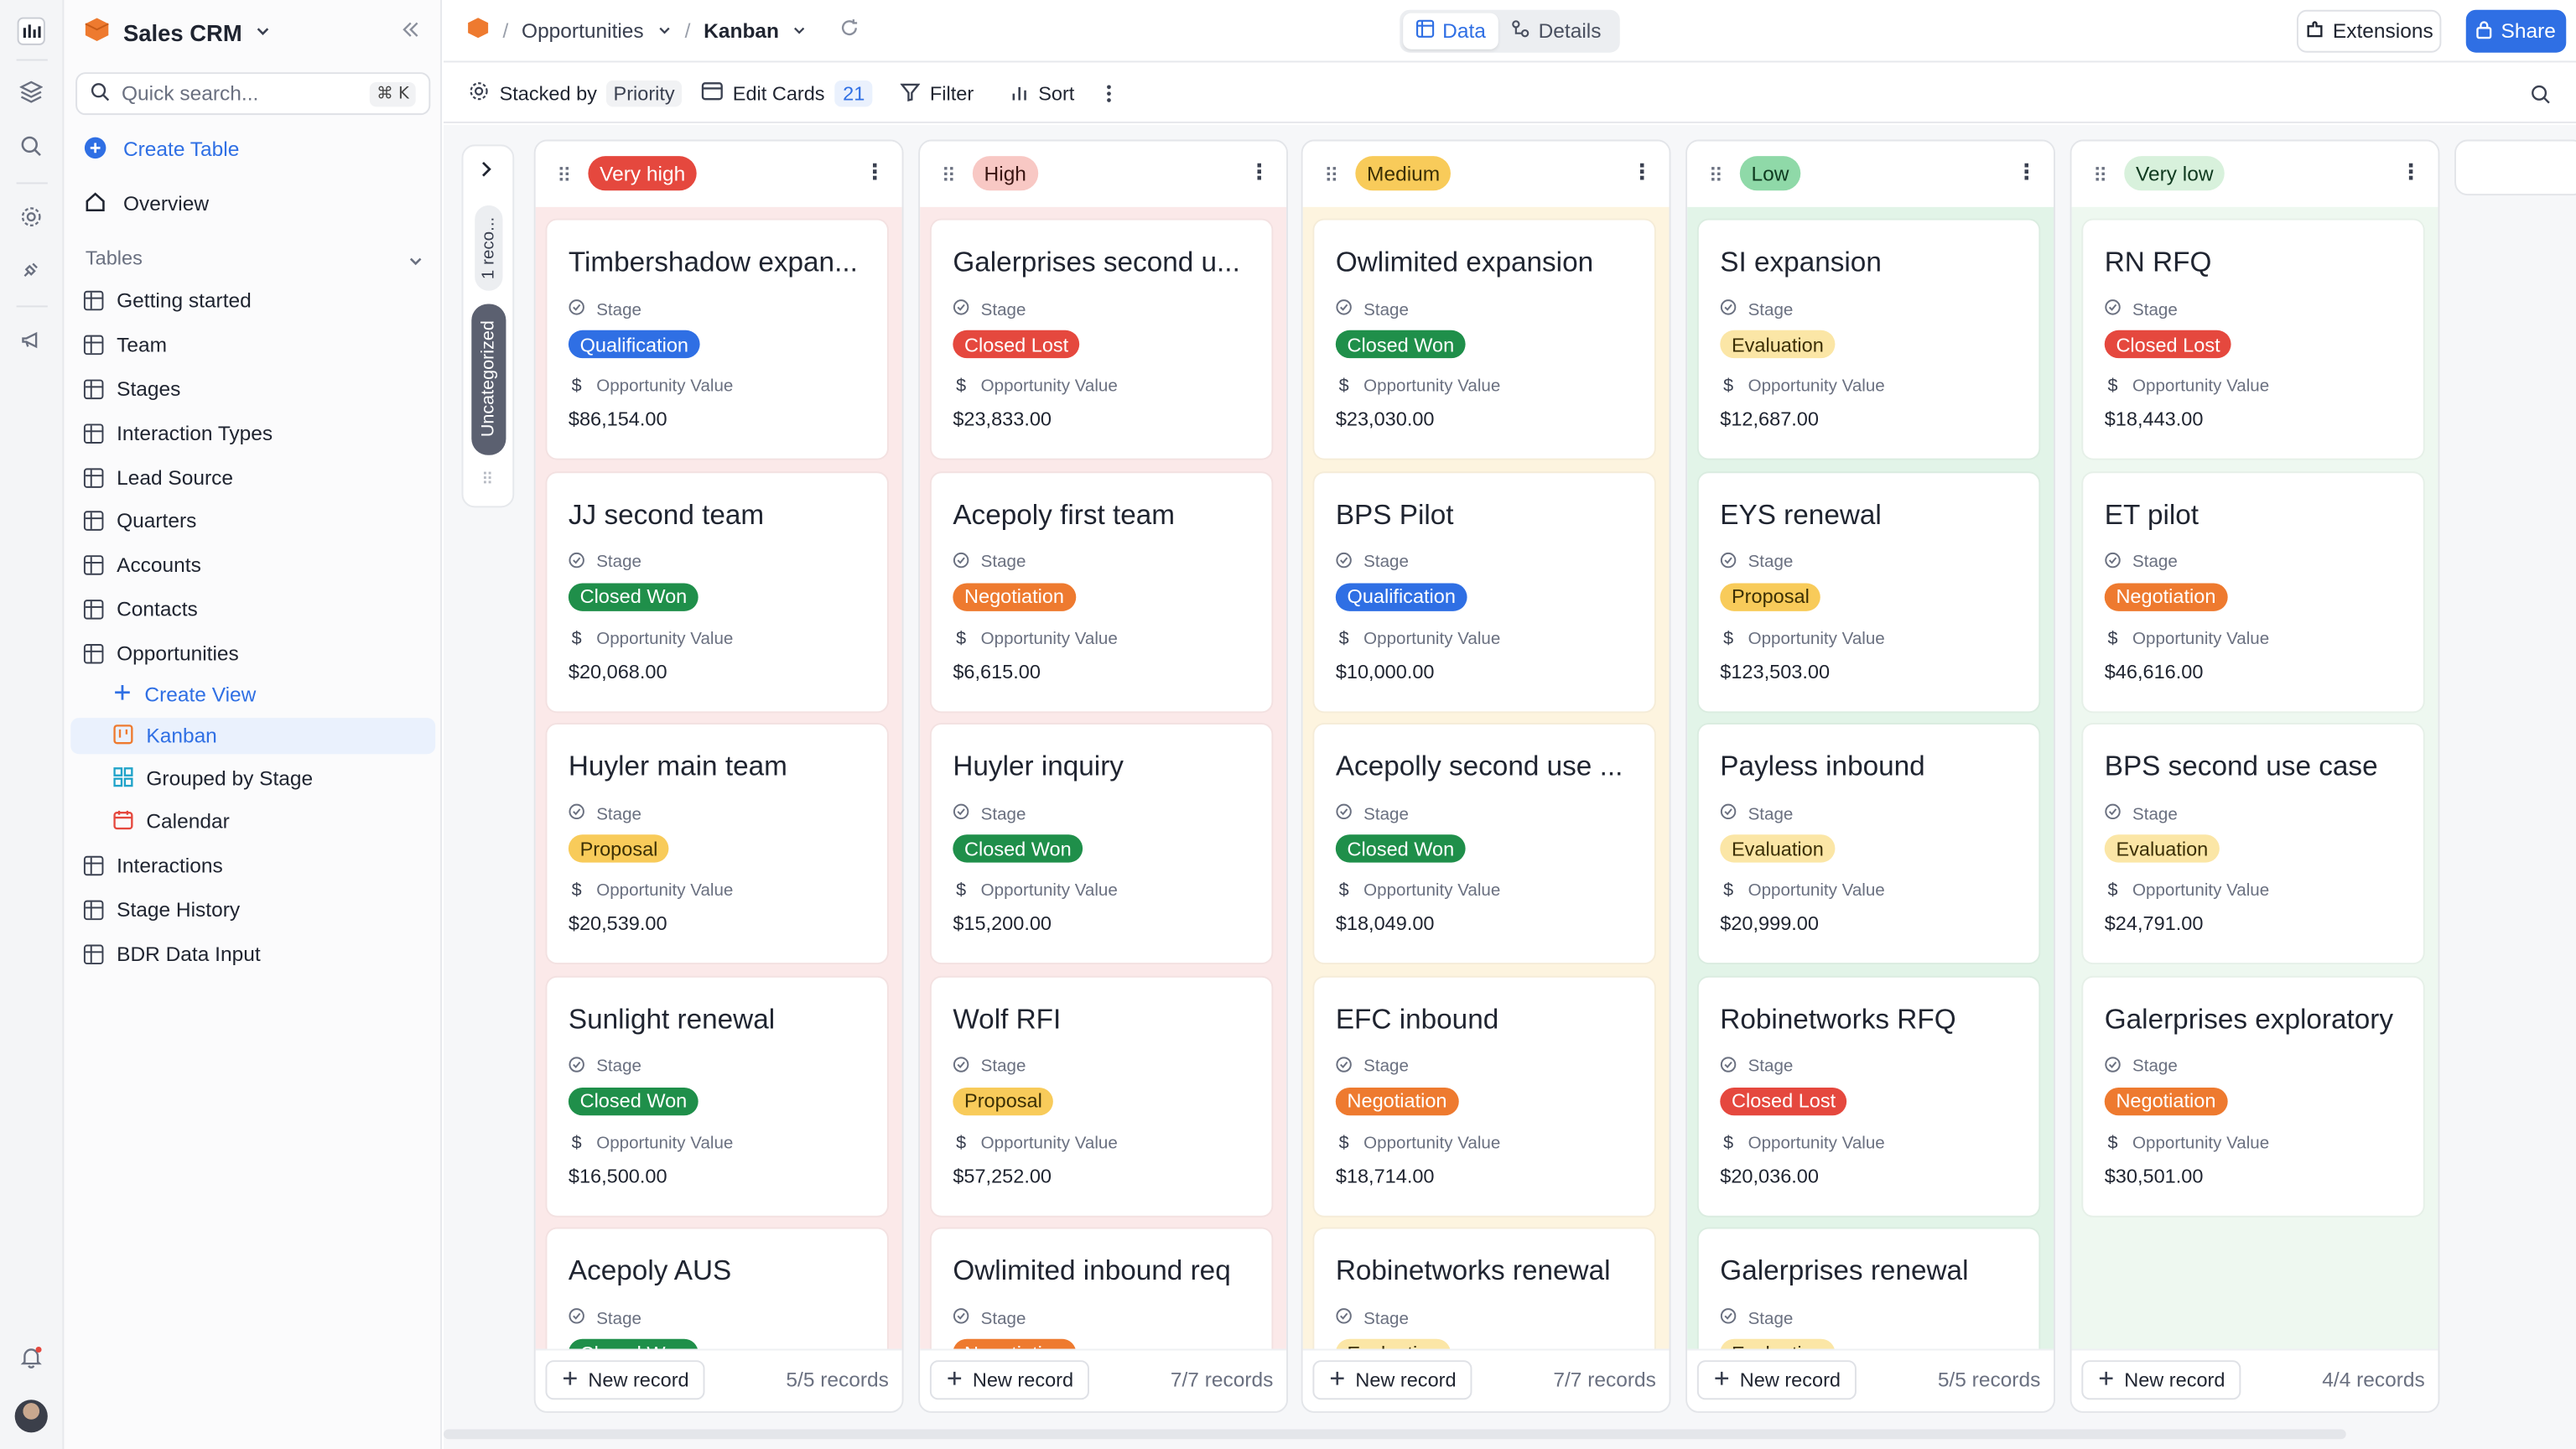 This screenshot has height=1449, width=2576. Describe the element at coordinates (259, 300) in the screenshot. I see `sidebar-table-getting-started: Getting started` at that location.